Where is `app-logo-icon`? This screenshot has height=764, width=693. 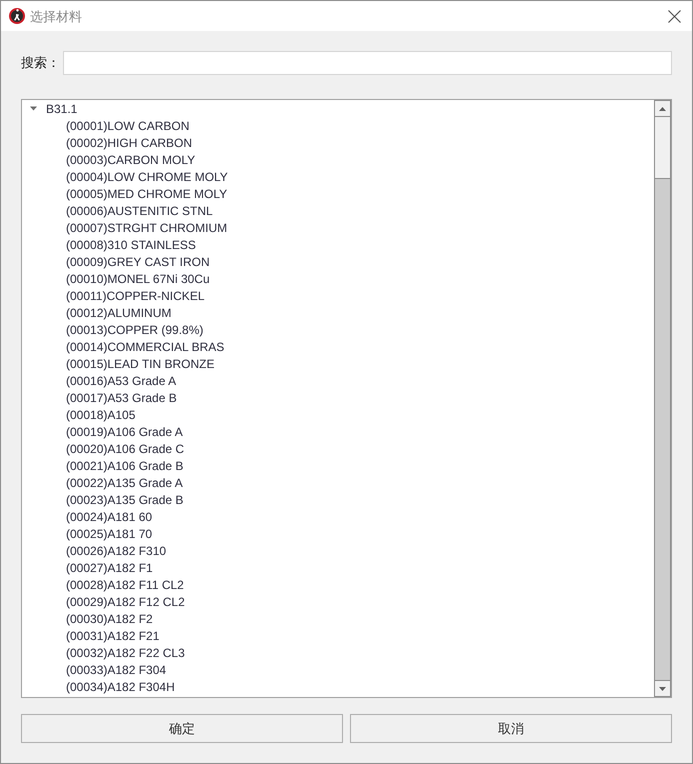
app-logo-icon is located at coordinates (17, 16).